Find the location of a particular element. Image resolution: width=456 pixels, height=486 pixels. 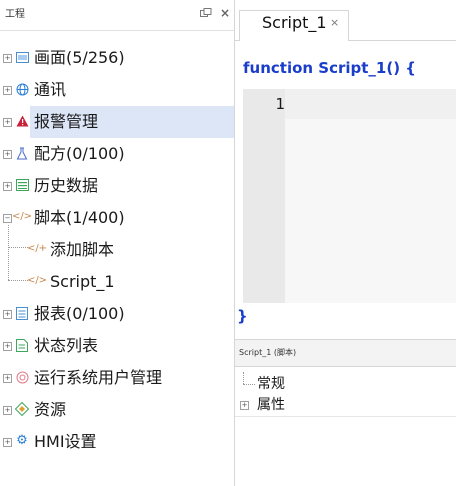

property-label: 常规 is located at coordinates (271, 384).